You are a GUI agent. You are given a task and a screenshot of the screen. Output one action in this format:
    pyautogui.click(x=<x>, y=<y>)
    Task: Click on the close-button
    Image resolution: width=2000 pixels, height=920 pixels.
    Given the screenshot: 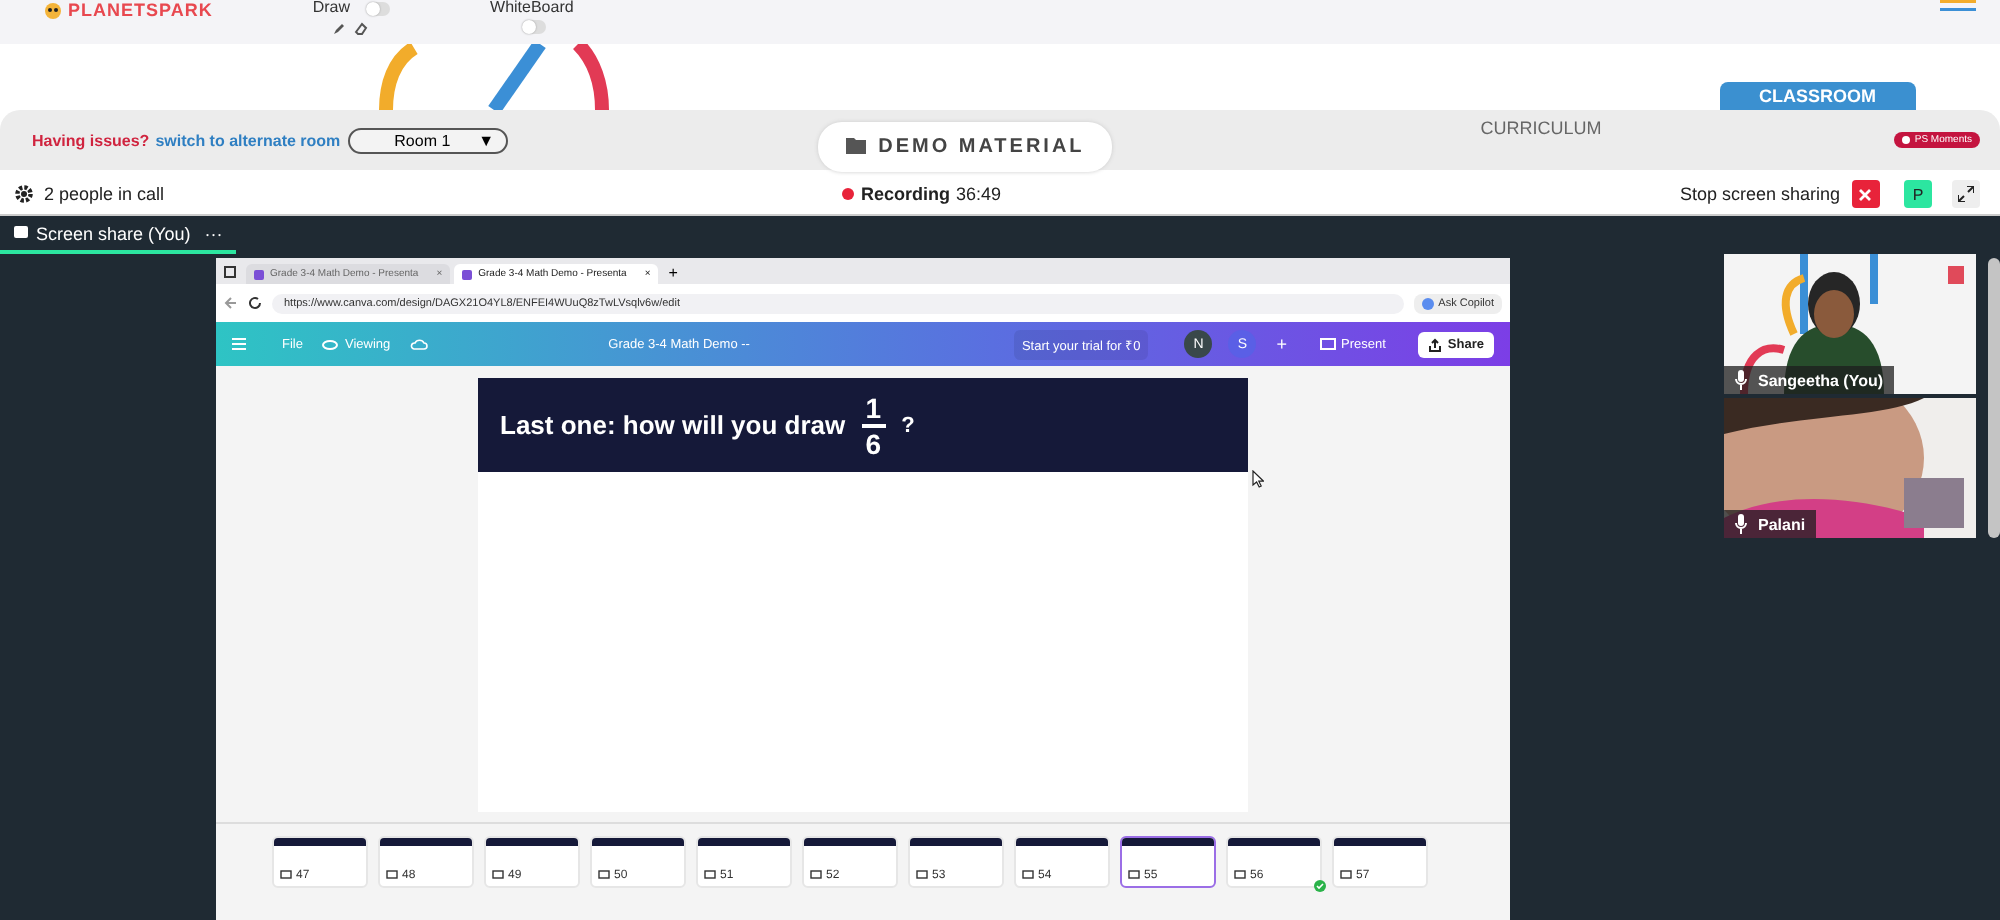 What is the action you would take?
    pyautogui.click(x=1865, y=194)
    